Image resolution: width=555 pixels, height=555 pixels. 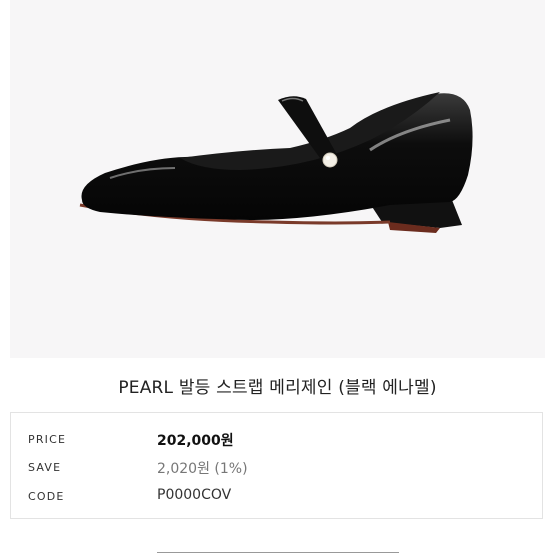 I want to click on code-label: CODE, so click(x=46, y=496).